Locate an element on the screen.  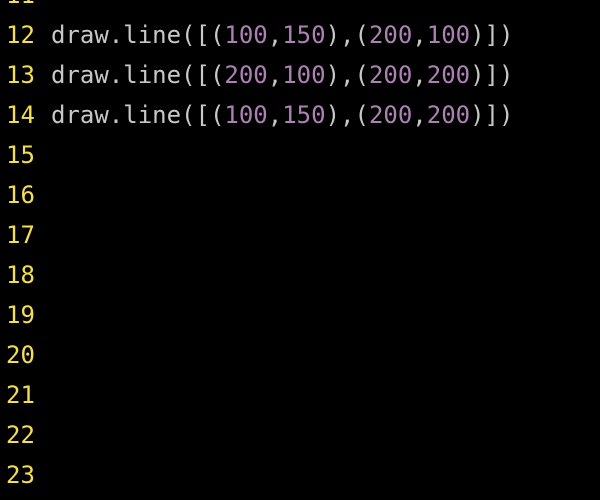
code-line: 12 draw.line([(100,150),(200,100)]) is located at coordinates (300, 35).